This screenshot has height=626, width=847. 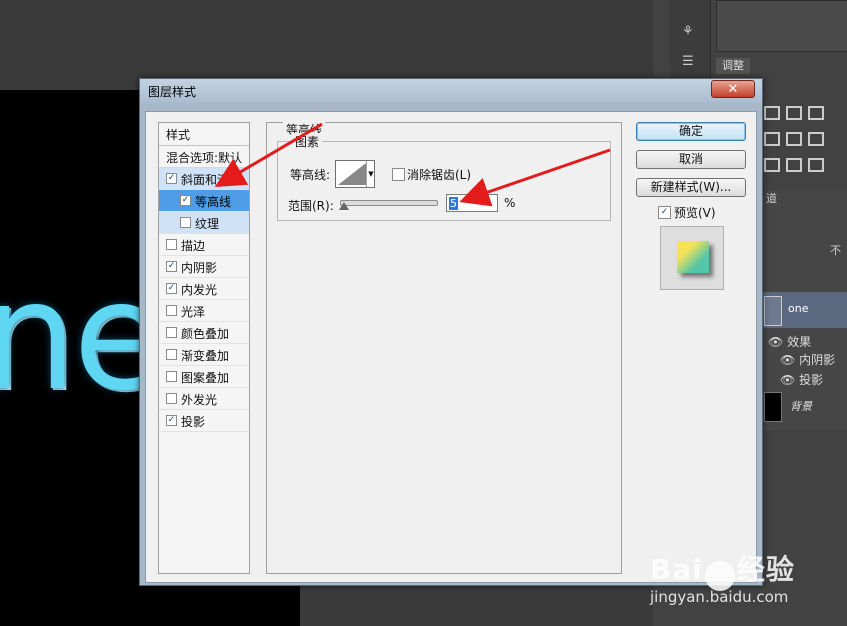 I want to click on layer-row-one: one, so click(x=803, y=310).